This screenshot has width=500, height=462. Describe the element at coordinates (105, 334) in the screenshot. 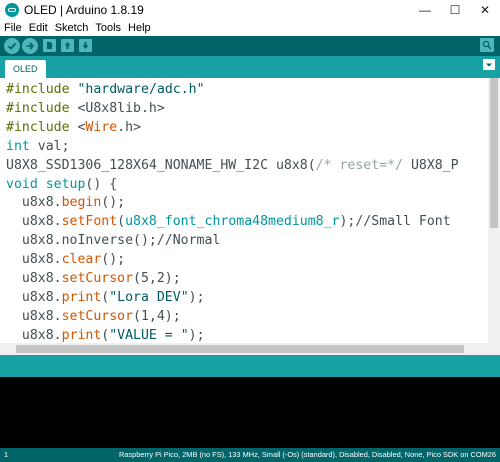

I see `code-line: u8x8.print("VALUE = ");` at that location.